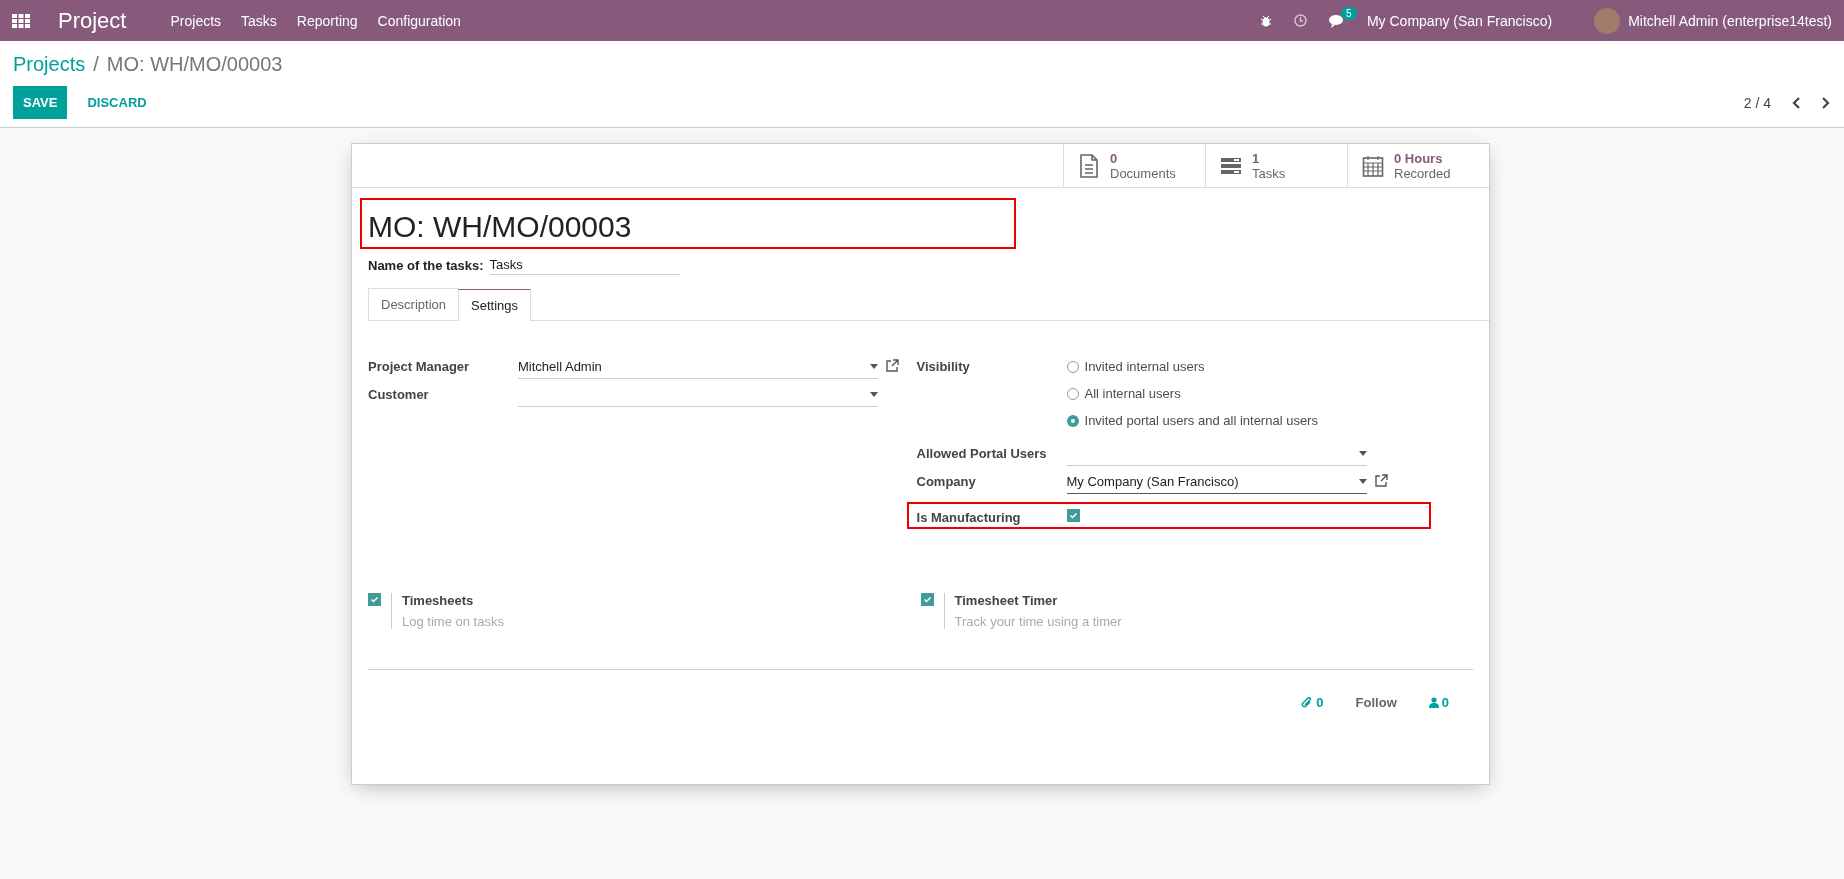  Describe the element at coordinates (1348, 13) in the screenshot. I see `message-count-badge: 5` at that location.